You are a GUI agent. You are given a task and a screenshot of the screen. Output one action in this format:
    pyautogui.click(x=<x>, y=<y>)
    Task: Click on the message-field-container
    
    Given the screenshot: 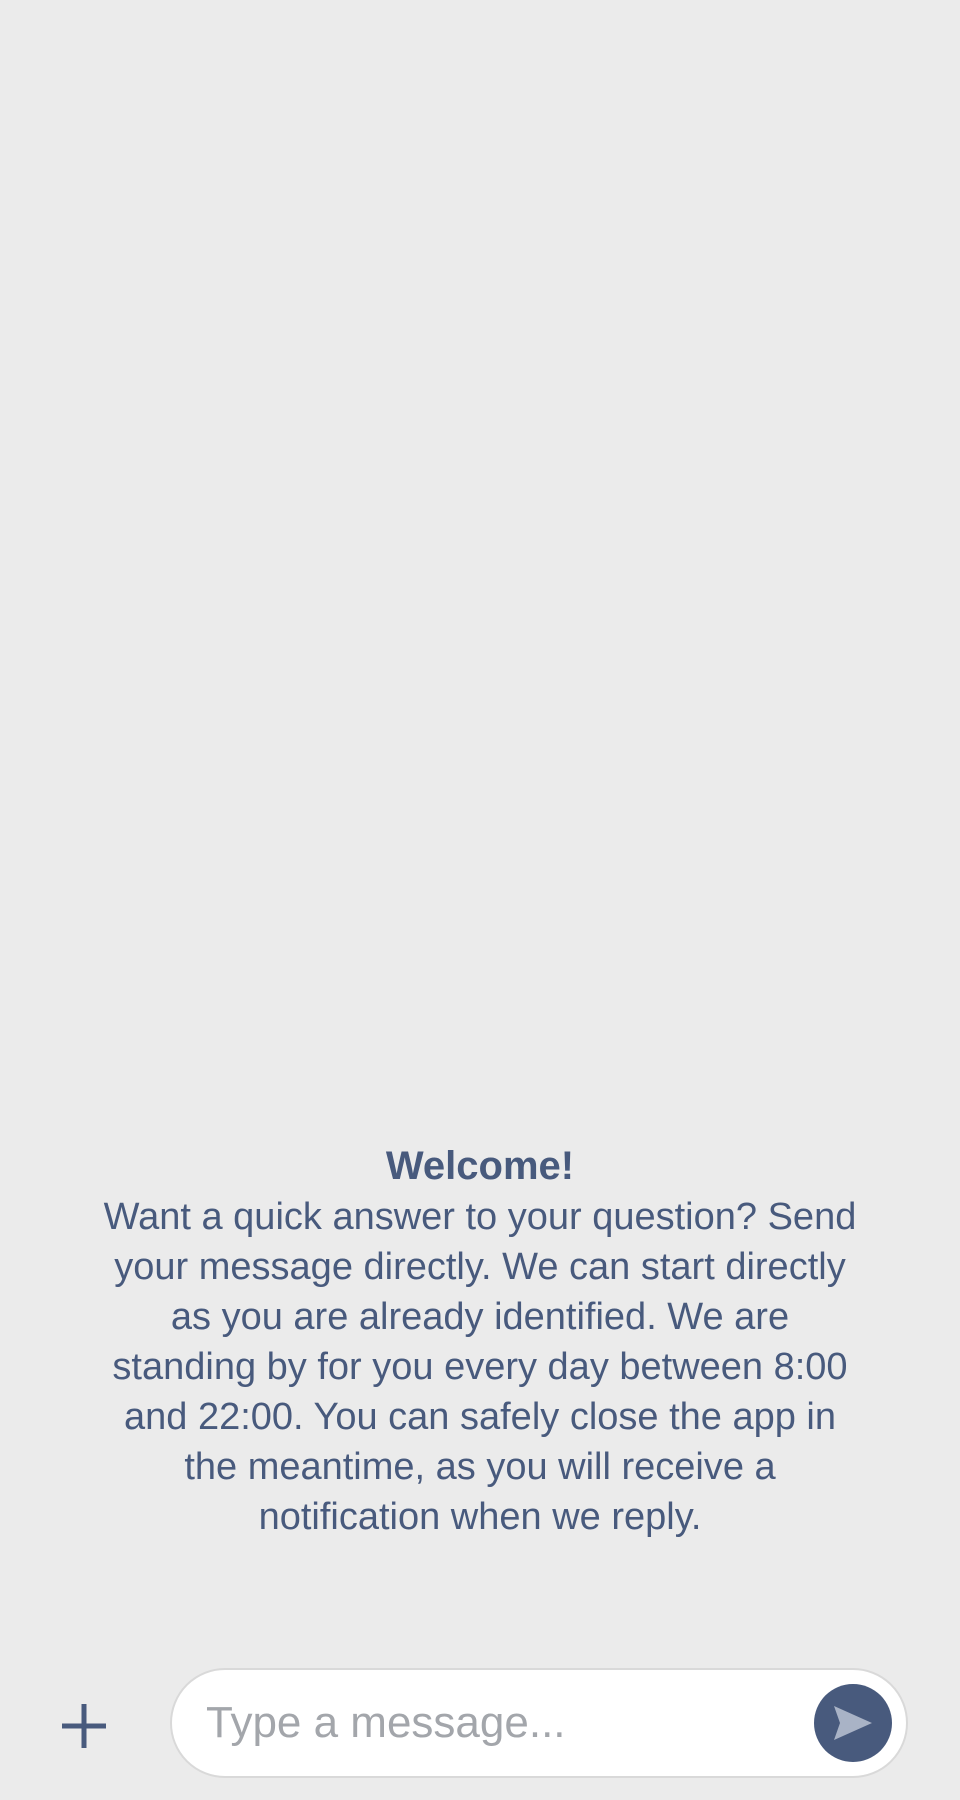 What is the action you would take?
    pyautogui.click(x=539, y=1723)
    